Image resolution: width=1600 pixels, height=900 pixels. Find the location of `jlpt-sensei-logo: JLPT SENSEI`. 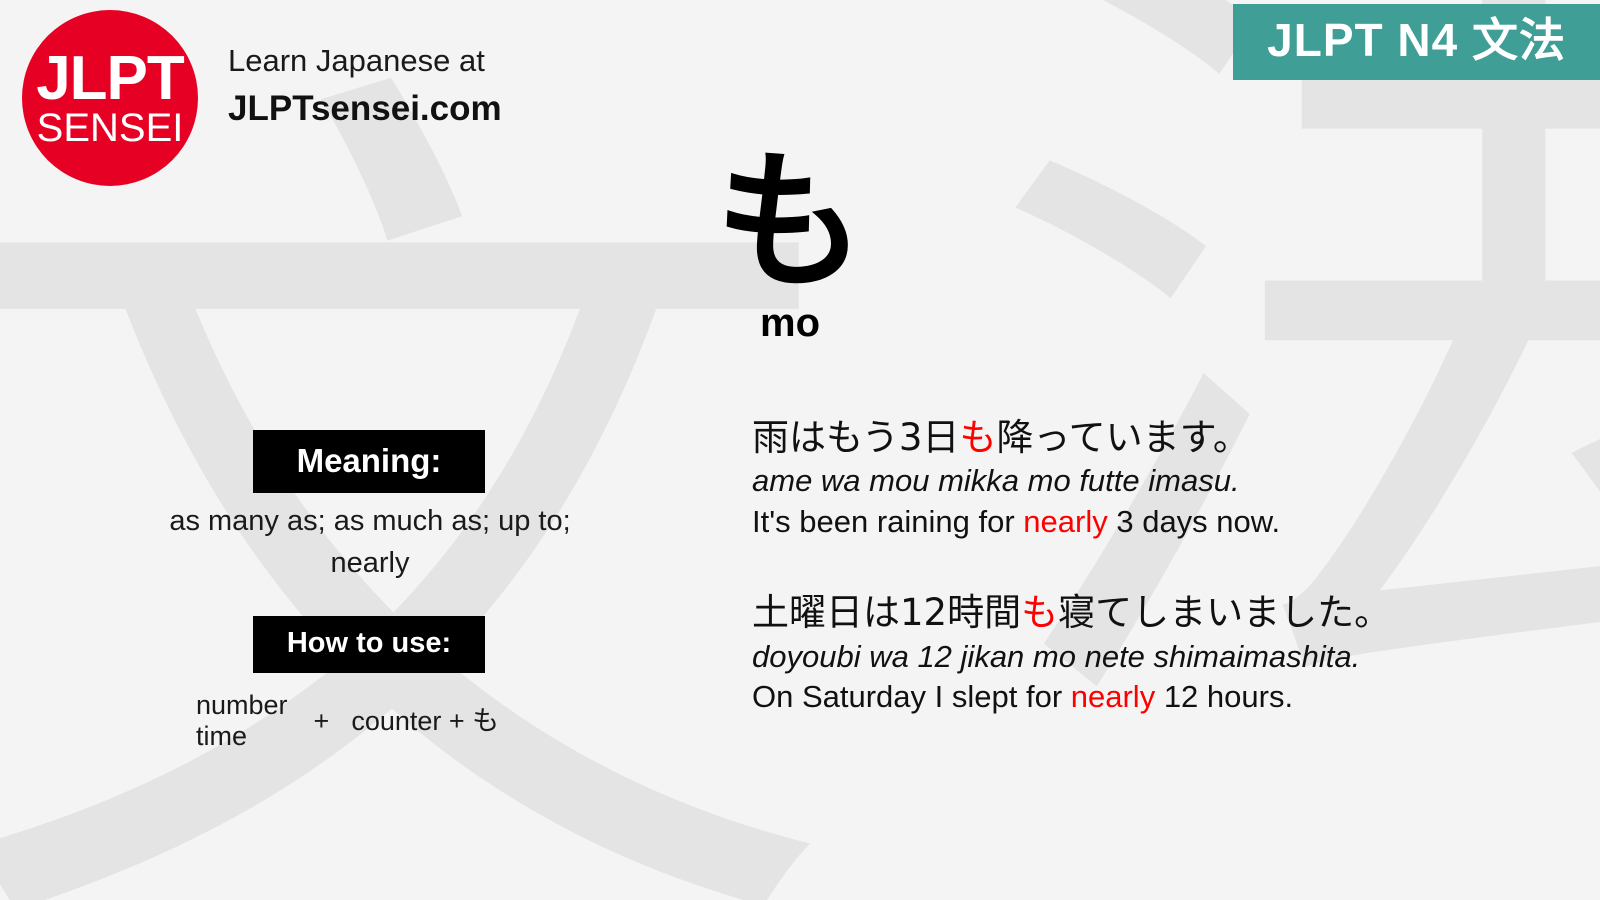

jlpt-sensei-logo: JLPT SENSEI is located at coordinates (110, 98).